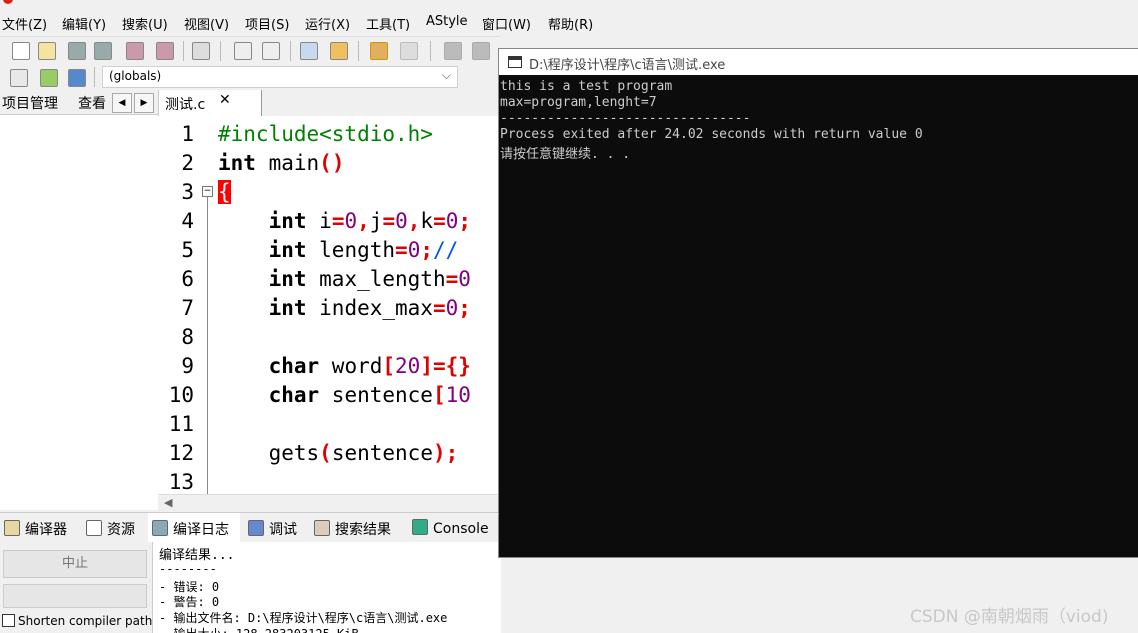 The width and height of the screenshot is (1138, 633). I want to click on menu-help: 帮助(R), so click(570, 23).